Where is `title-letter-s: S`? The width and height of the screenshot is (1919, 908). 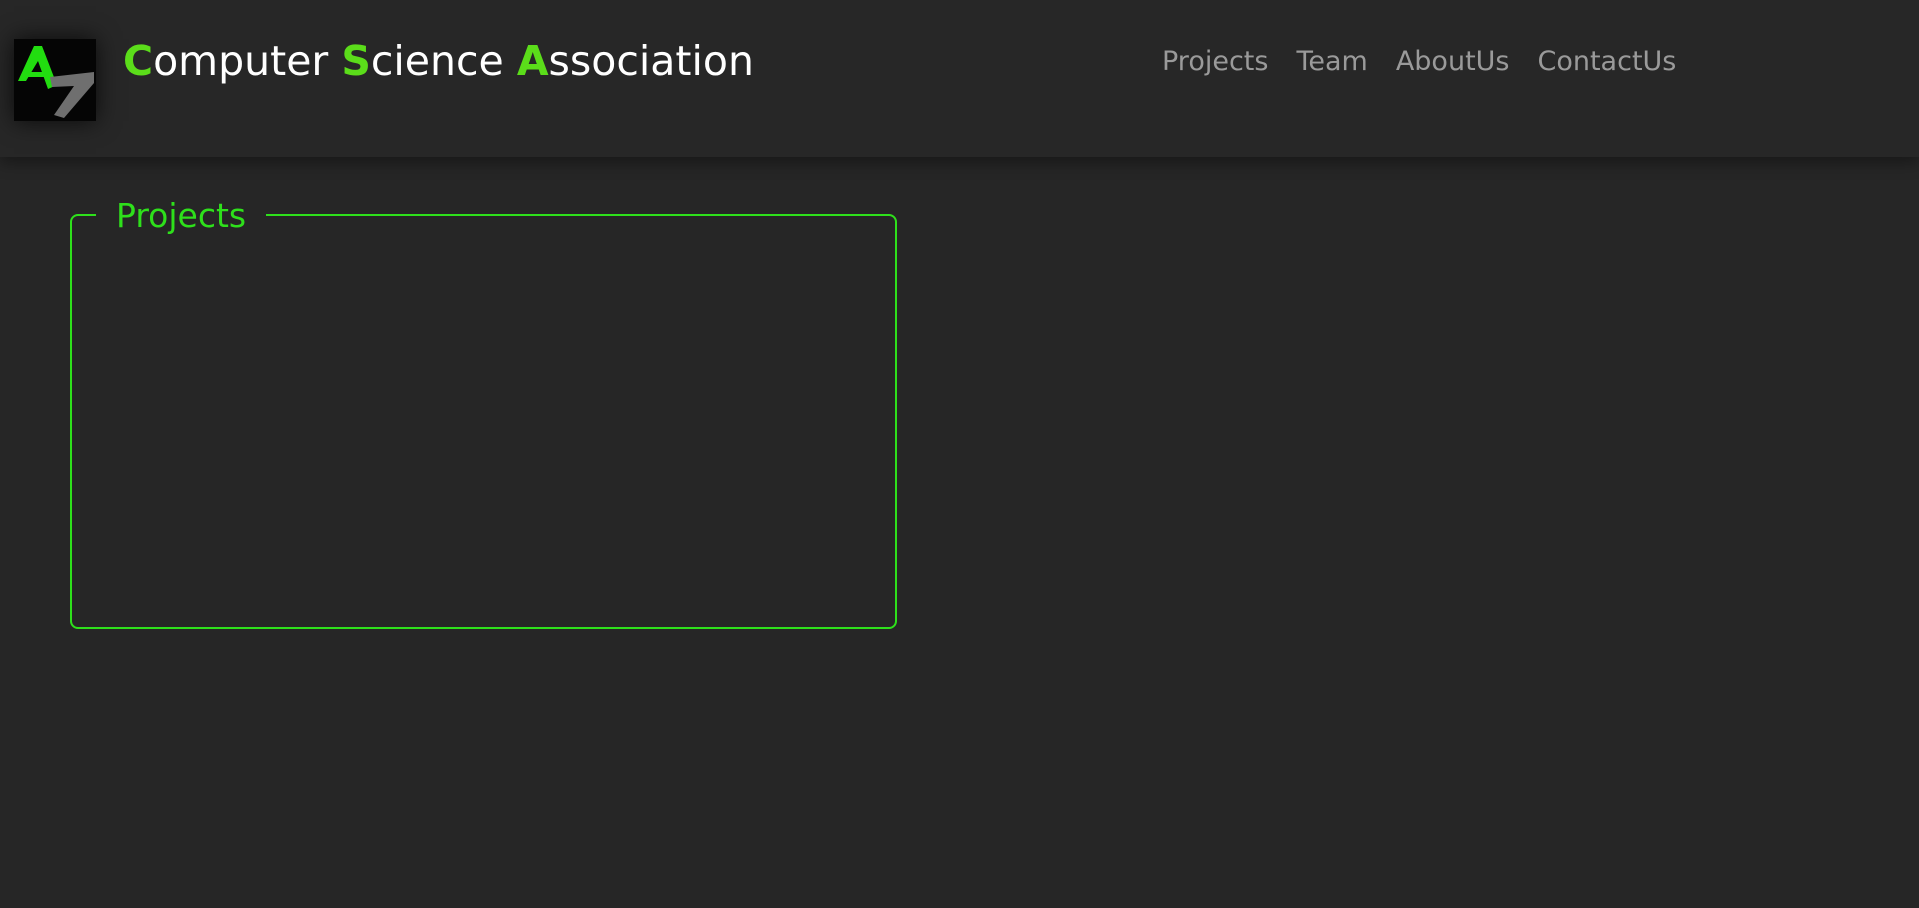 title-letter-s: S is located at coordinates (356, 61).